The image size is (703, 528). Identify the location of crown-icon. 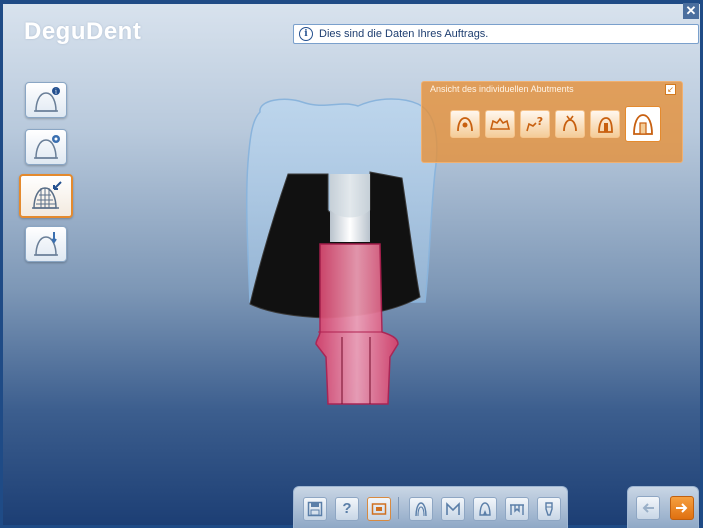
(485, 509).